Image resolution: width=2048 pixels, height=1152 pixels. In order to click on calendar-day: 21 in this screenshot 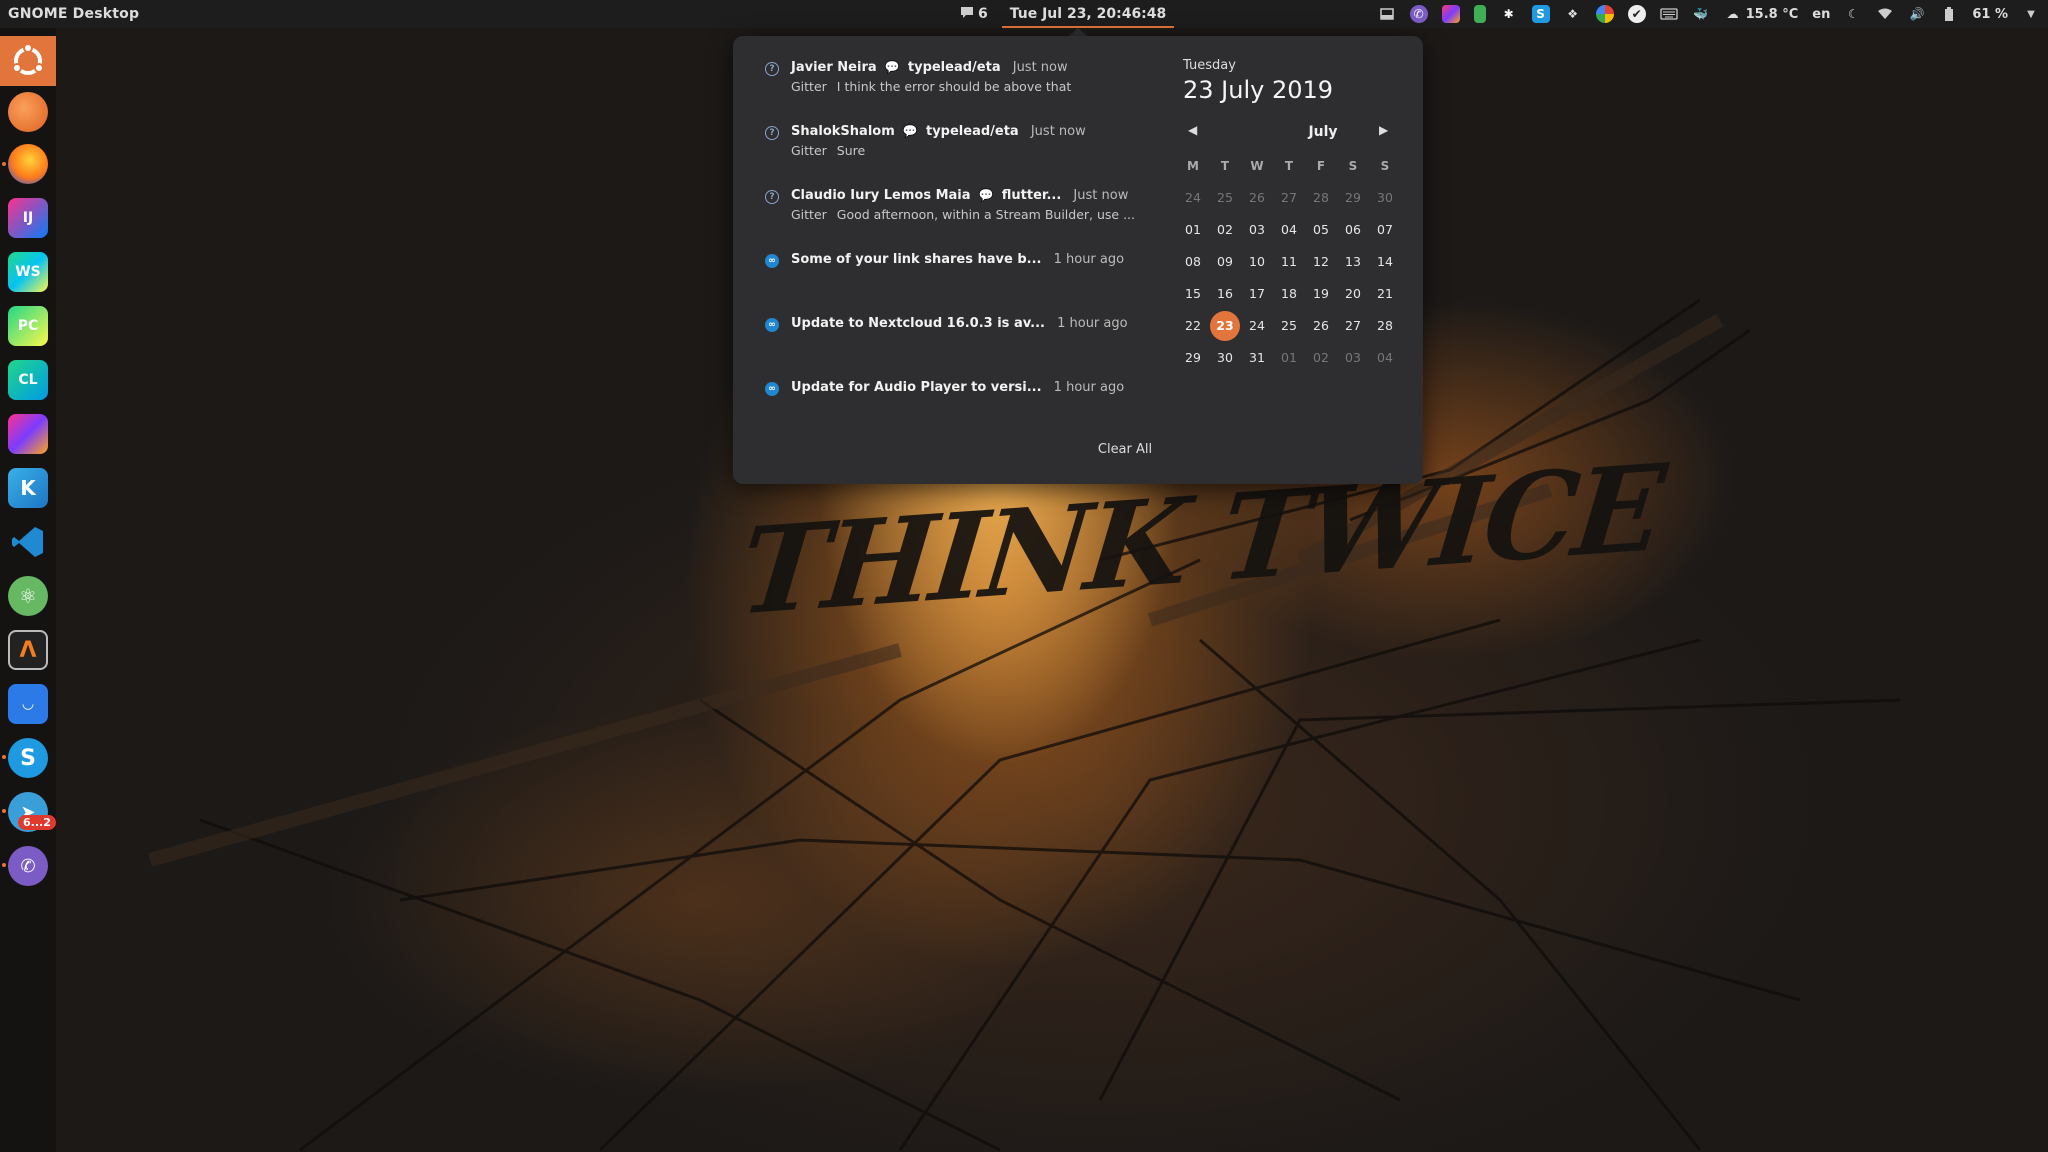, I will do `click(1385, 294)`.